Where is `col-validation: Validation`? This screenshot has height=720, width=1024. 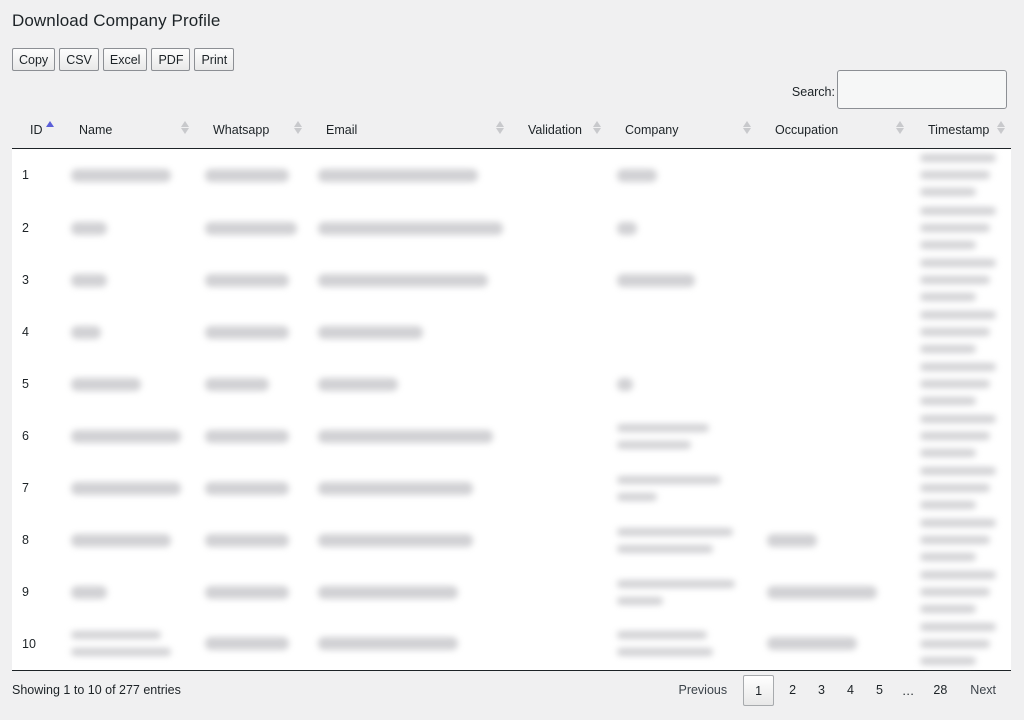 col-validation: Validation is located at coordinates (558, 130).